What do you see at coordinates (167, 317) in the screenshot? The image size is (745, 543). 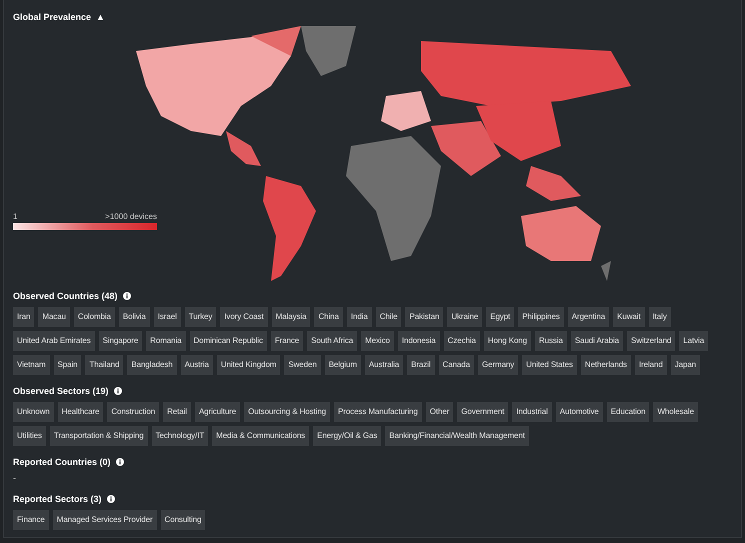 I see `tag: Israel` at bounding box center [167, 317].